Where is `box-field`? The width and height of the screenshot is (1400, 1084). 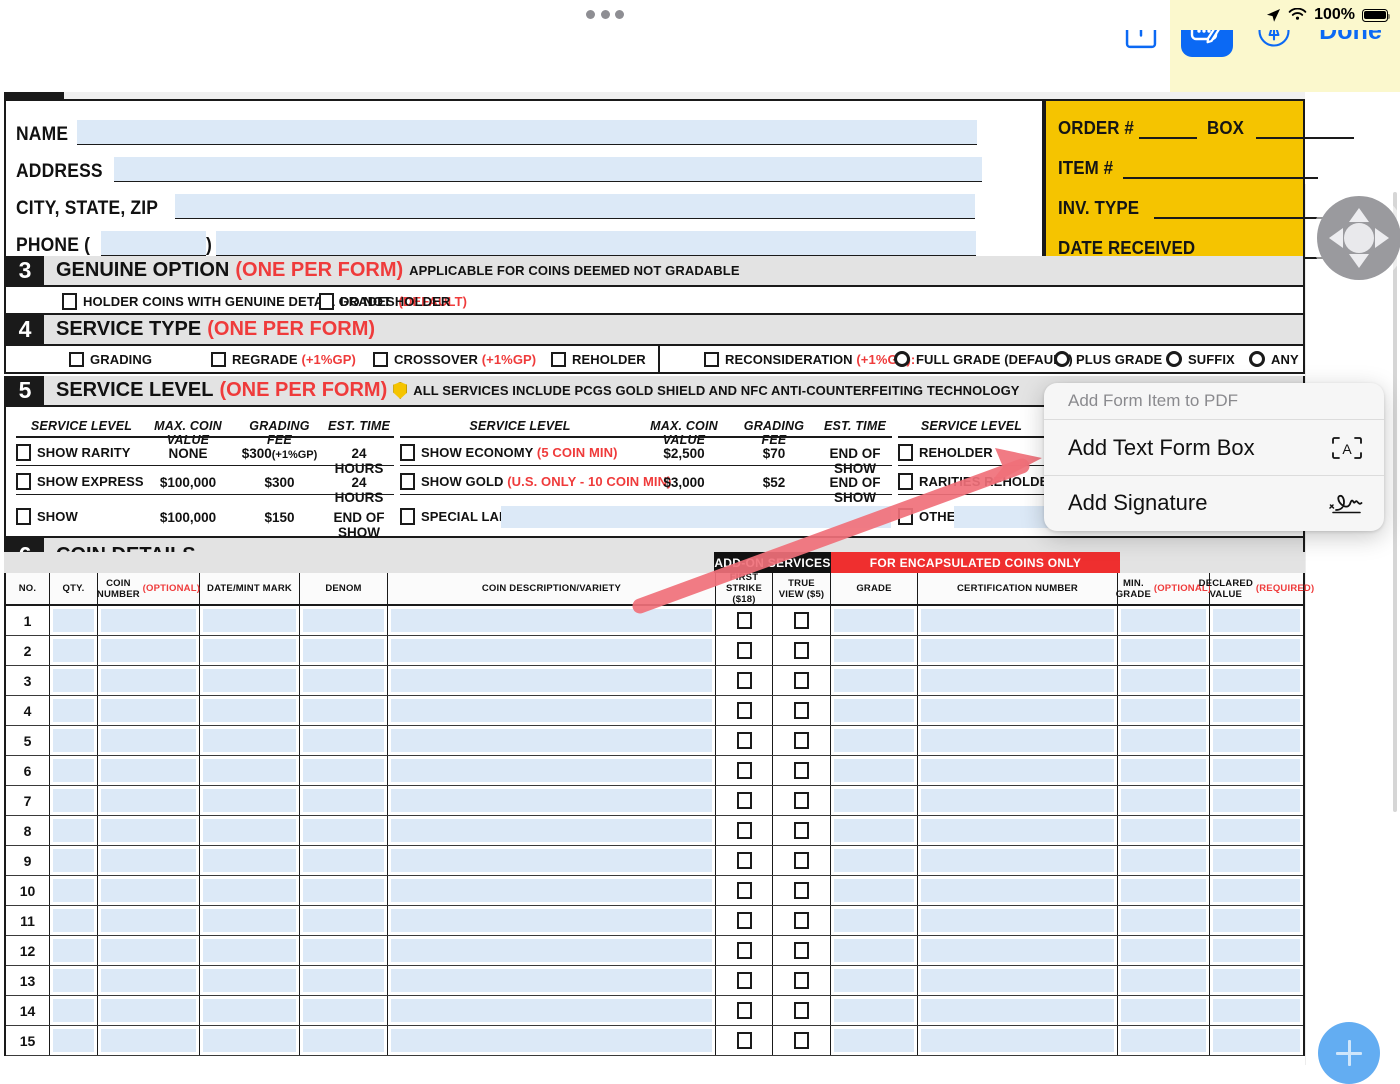
box-field is located at coordinates (1305, 130).